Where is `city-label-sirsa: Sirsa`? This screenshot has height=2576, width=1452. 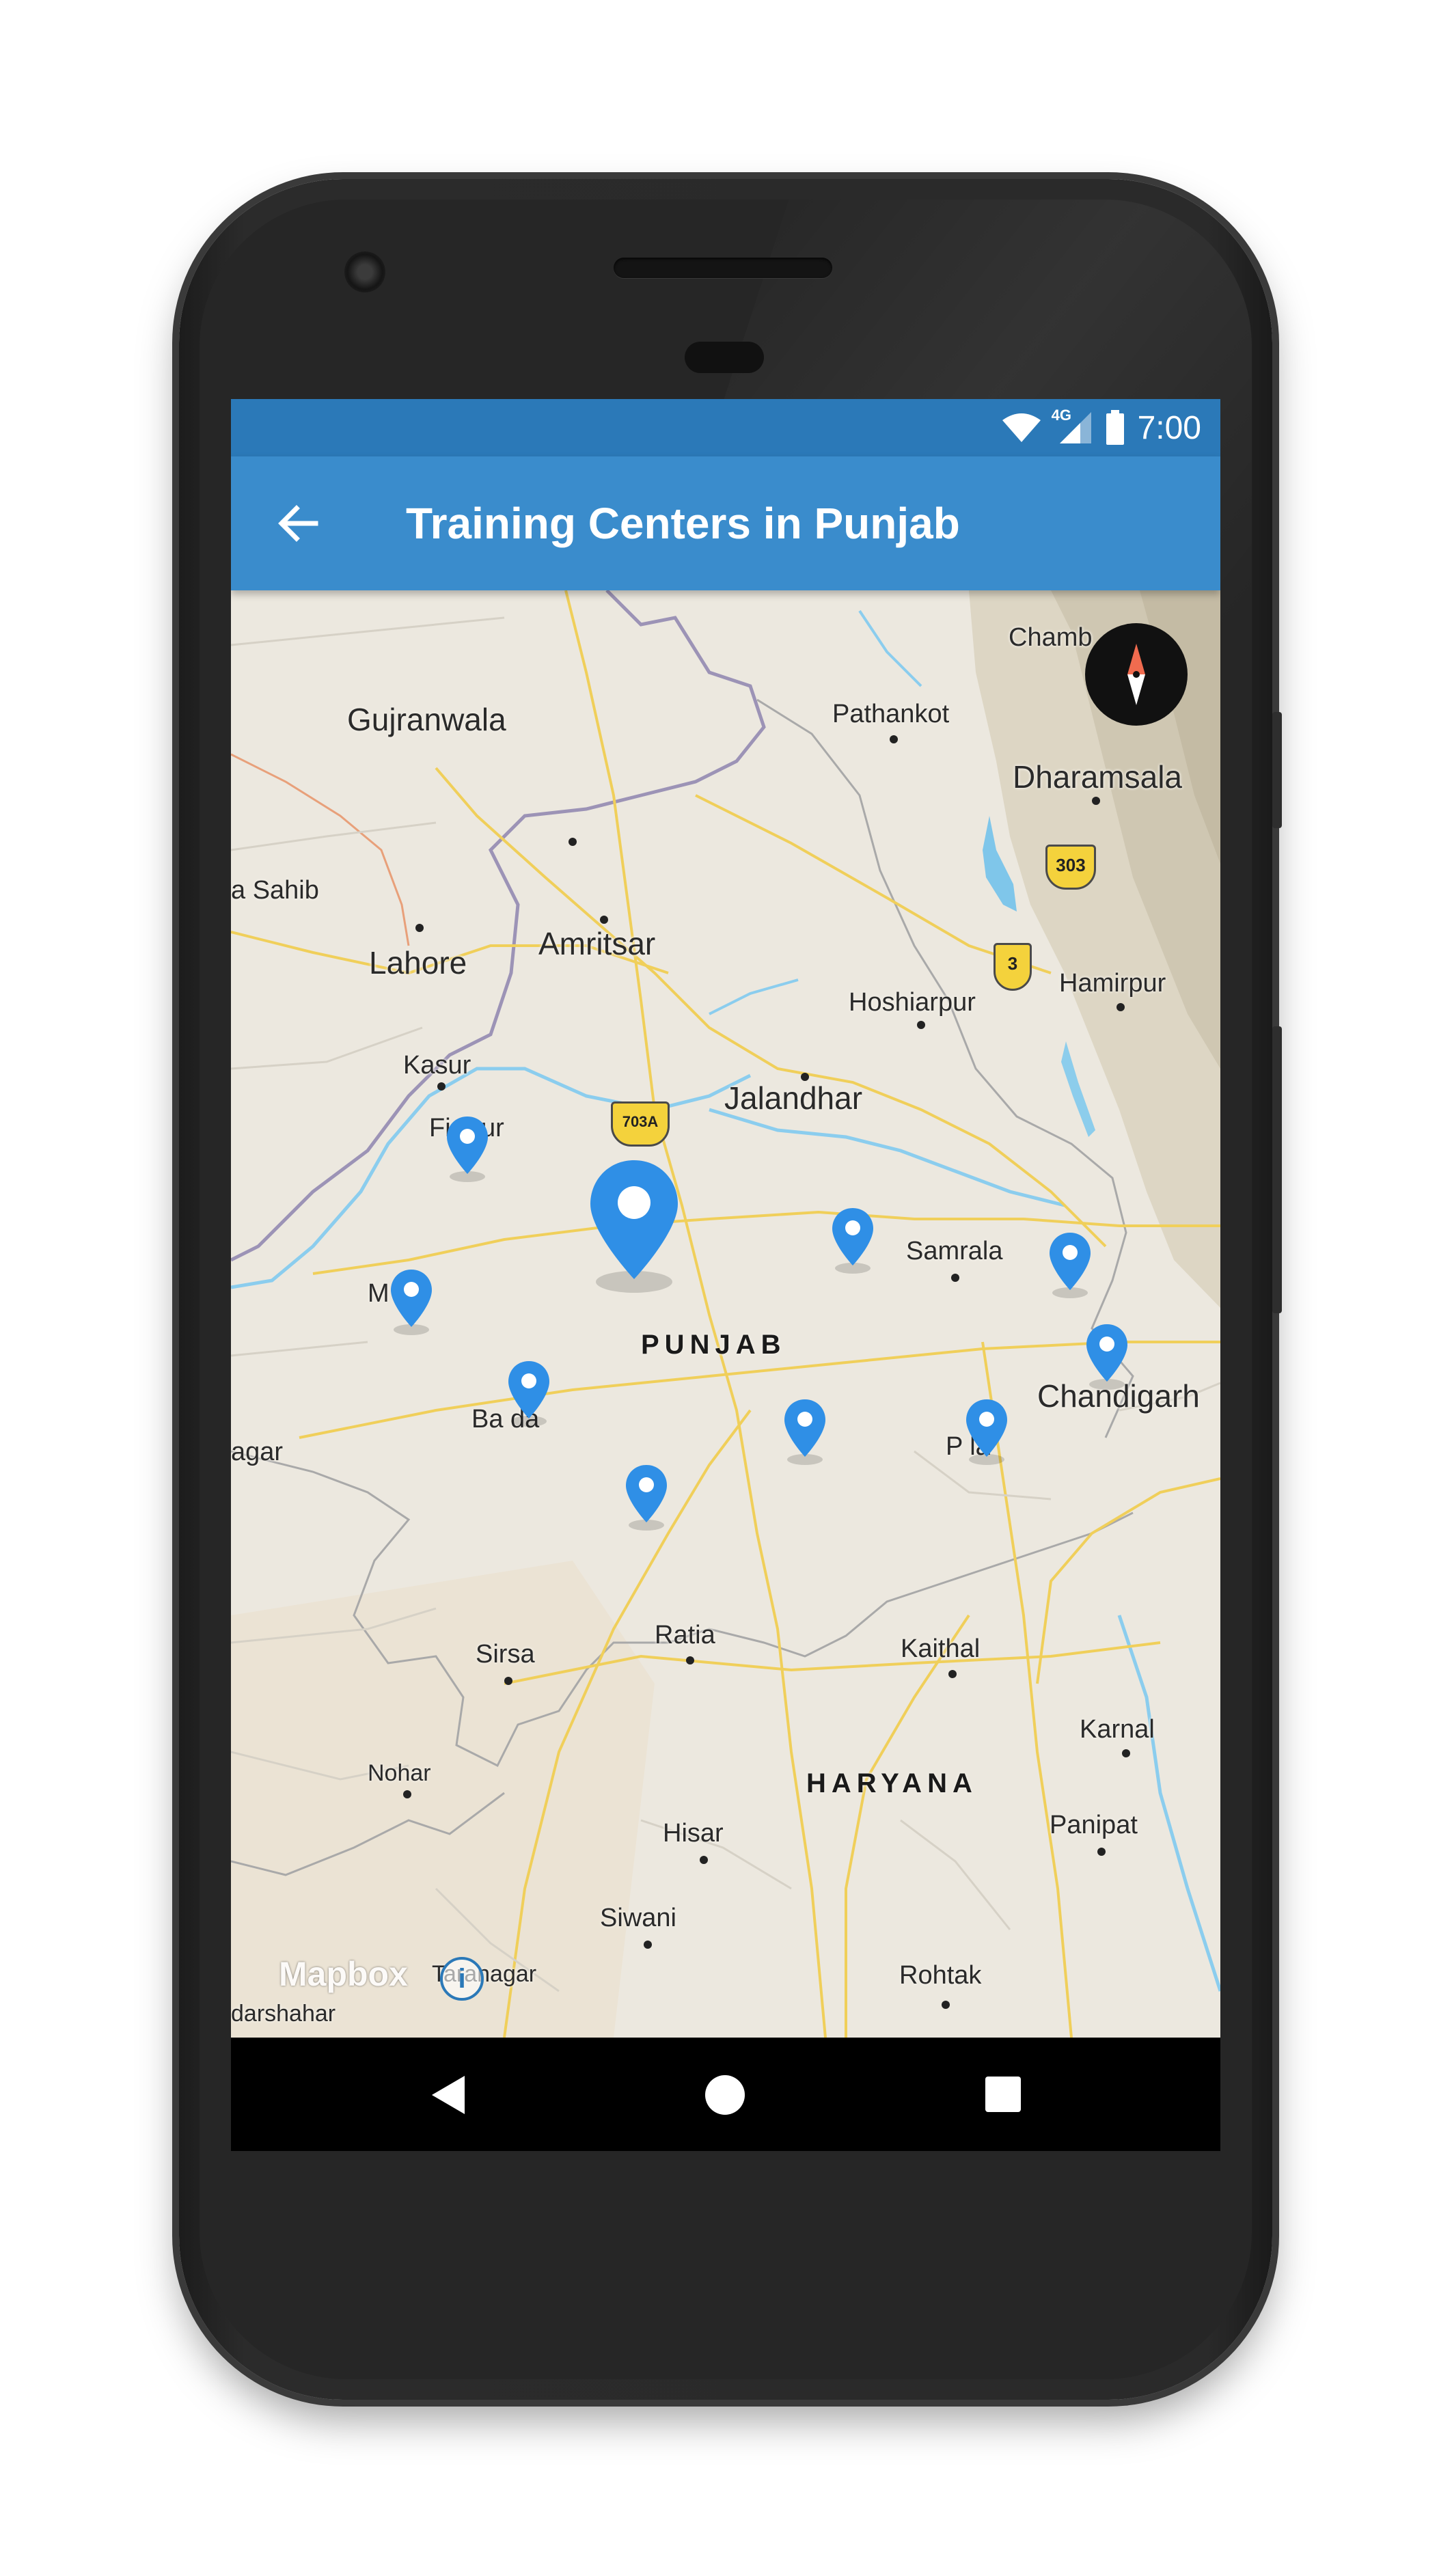
city-label-sirsa: Sirsa is located at coordinates (505, 1654).